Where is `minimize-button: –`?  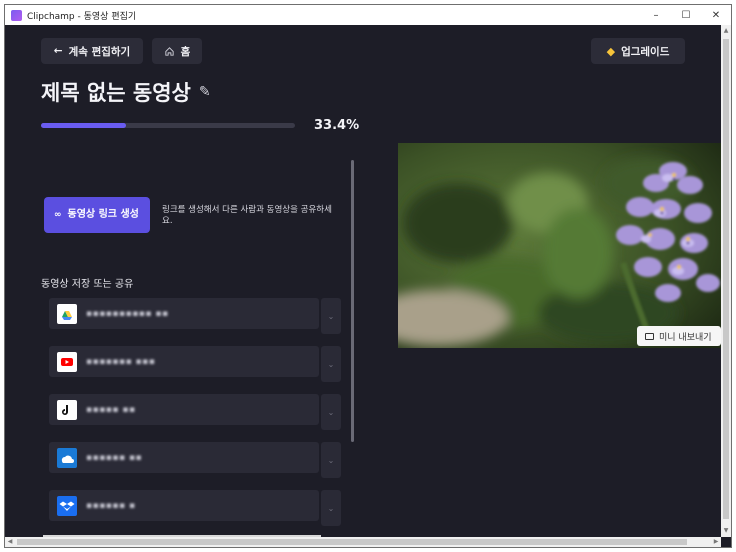
minimize-button: – is located at coordinates (656, 15).